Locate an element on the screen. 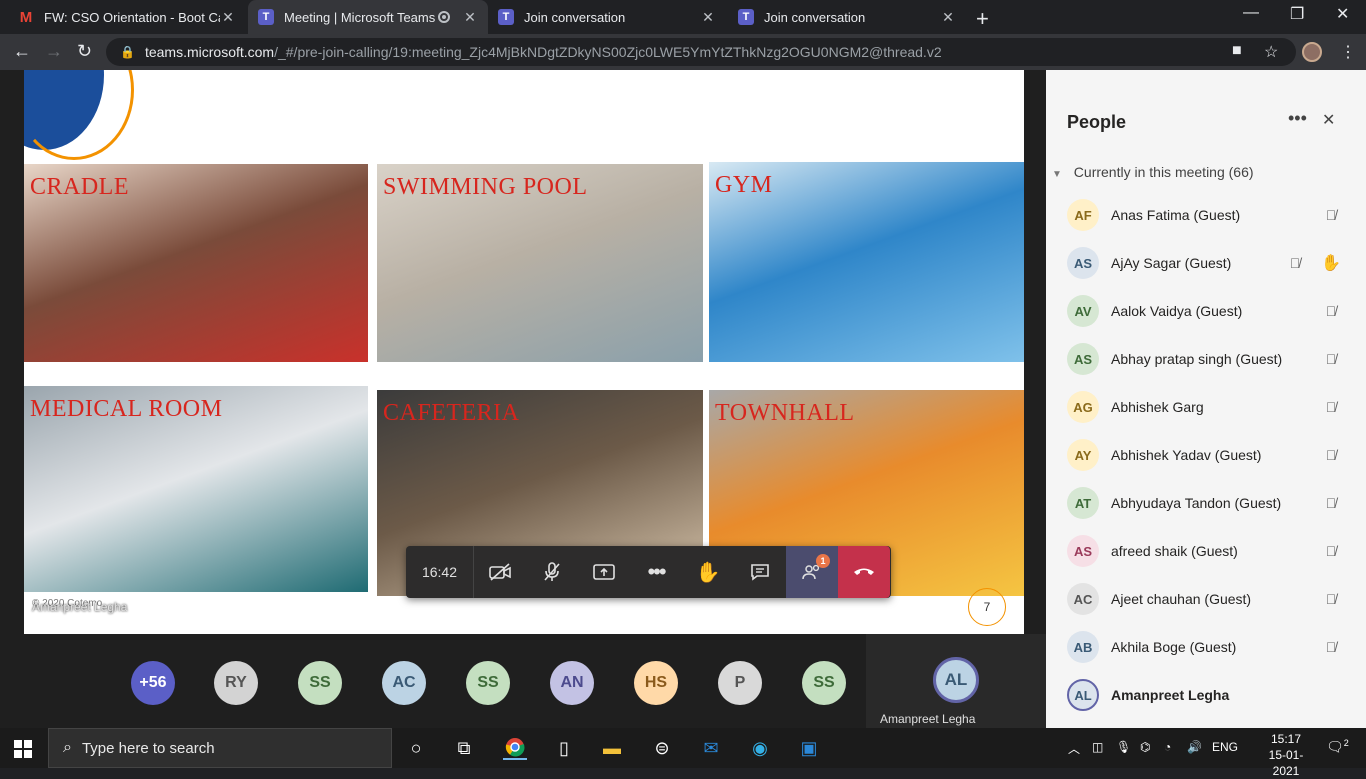  share-tray-icon is located at coordinates (604, 572).